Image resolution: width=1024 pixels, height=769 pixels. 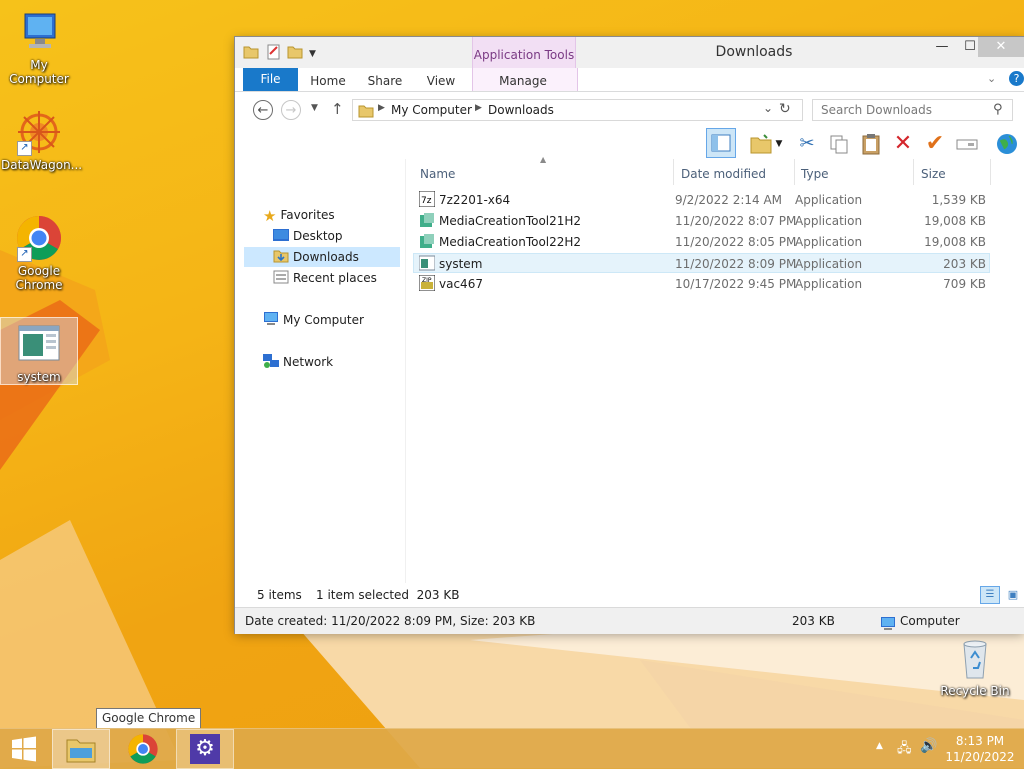 What do you see at coordinates (450, 264) in the screenshot?
I see `file-name-cell: system` at bounding box center [450, 264].